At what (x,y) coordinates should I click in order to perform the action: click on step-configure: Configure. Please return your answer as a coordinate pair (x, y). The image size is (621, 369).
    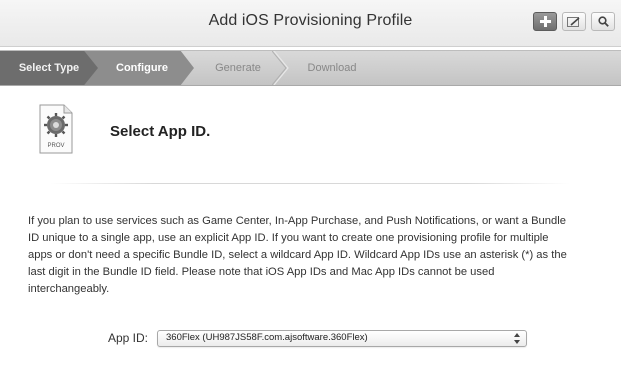
    Looking at the image, I should click on (139, 68).